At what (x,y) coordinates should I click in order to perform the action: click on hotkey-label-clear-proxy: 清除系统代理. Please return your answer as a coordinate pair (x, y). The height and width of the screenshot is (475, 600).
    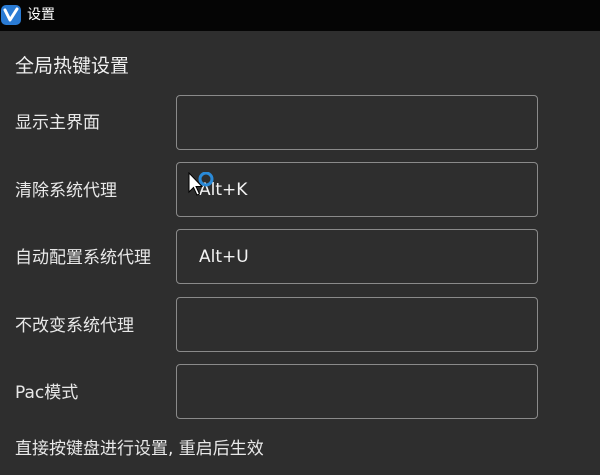
    Looking at the image, I should click on (66, 191).